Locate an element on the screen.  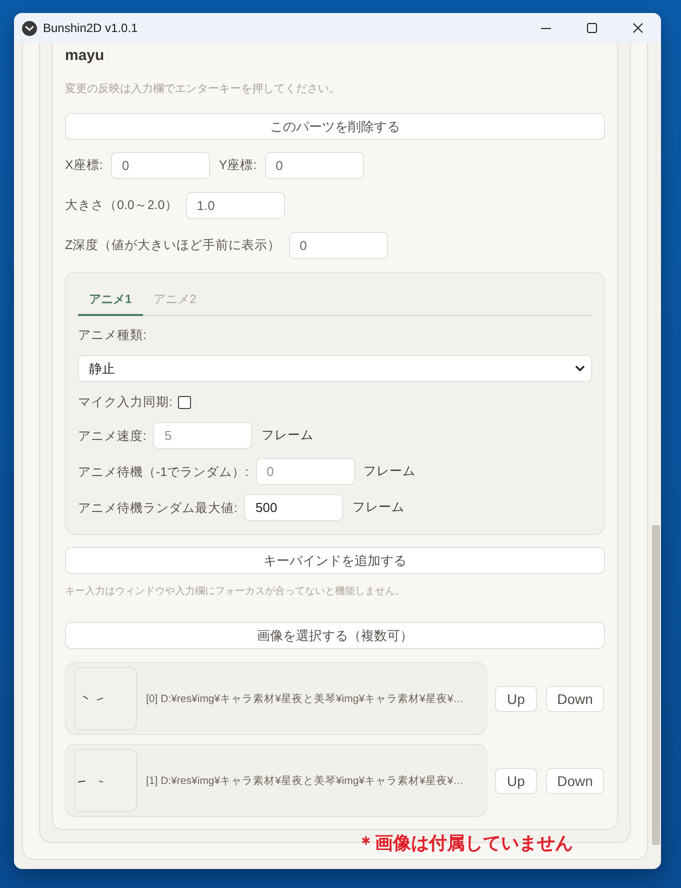
close-icon is located at coordinates (638, 28).